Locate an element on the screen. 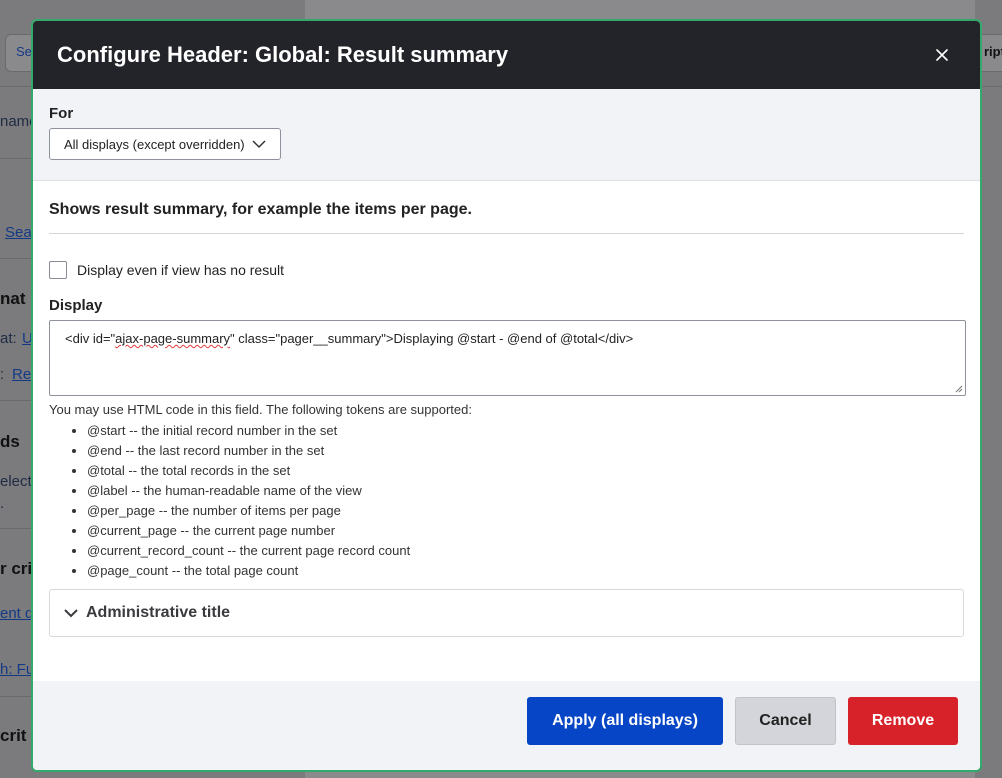 This screenshot has height=778, width=1002. token-item: @total -- the total records in the set is located at coordinates (525, 471).